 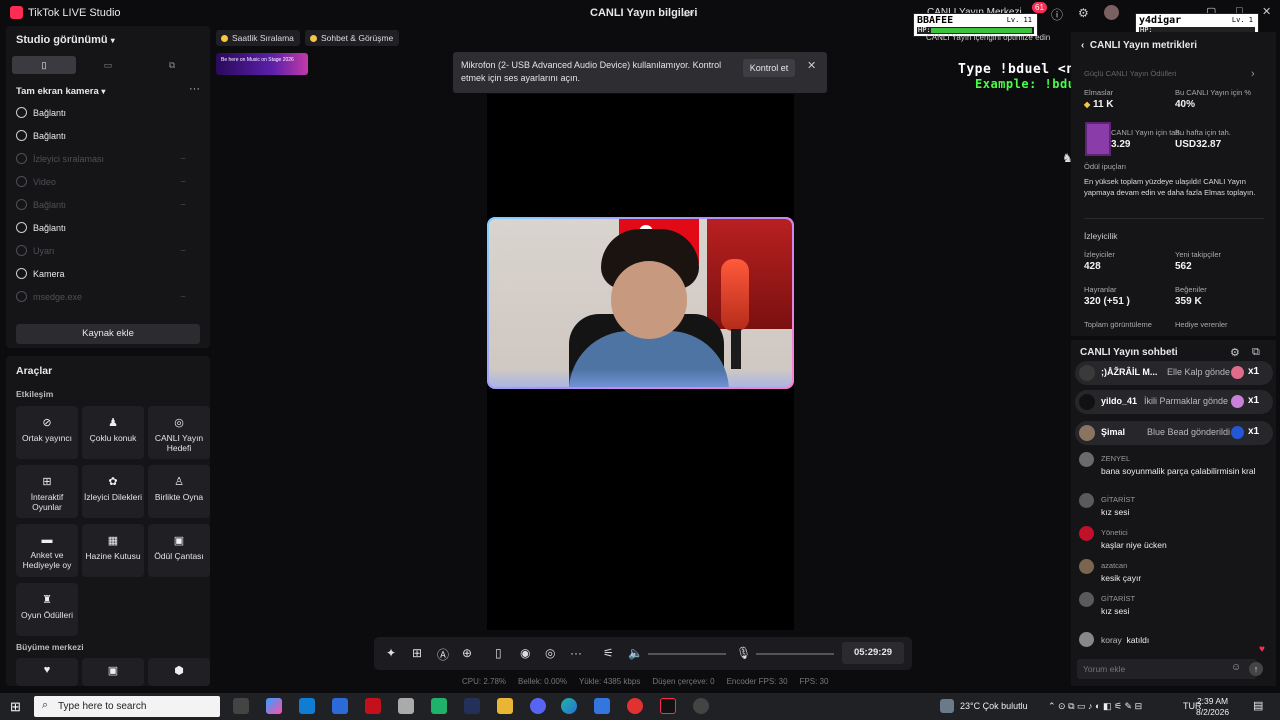 I want to click on gift-sender: Şimal, so click(x=1113, y=432).